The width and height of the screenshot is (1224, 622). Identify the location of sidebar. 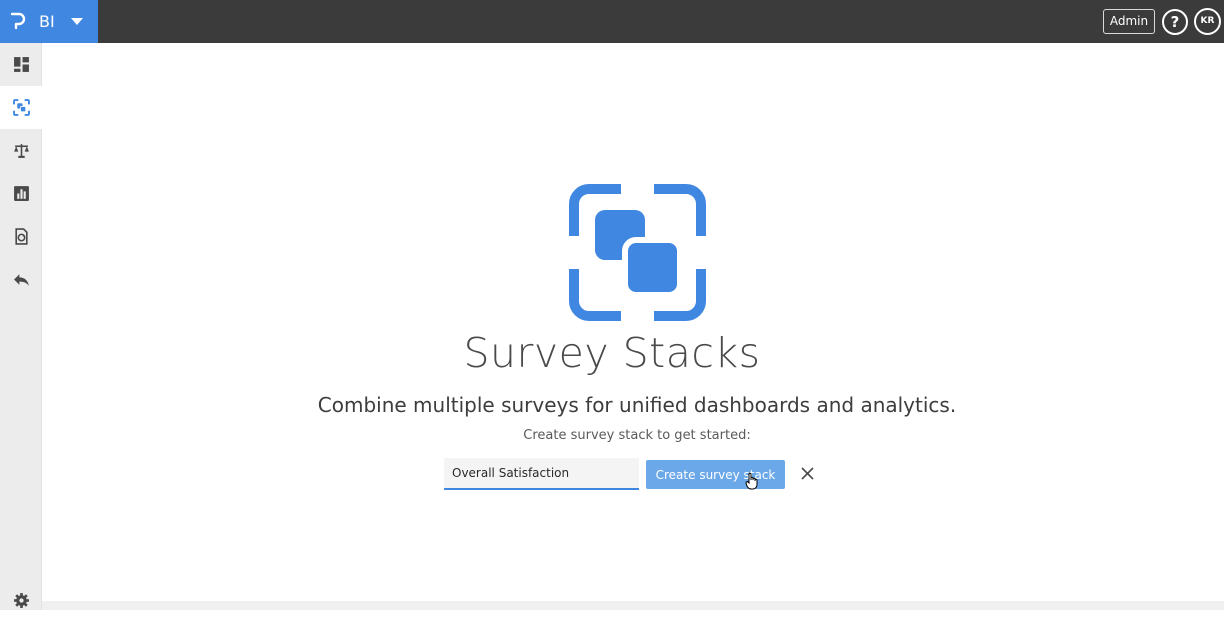
(21, 326).